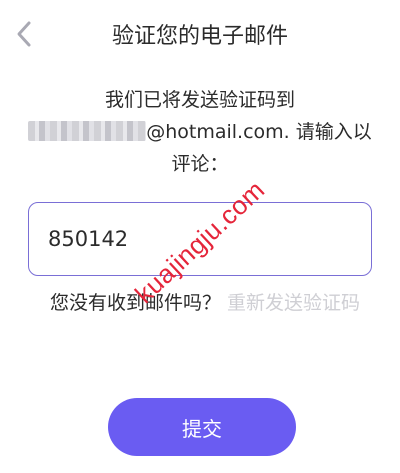 This screenshot has width=400, height=473. I want to click on submit-button: 提交, so click(202, 427).